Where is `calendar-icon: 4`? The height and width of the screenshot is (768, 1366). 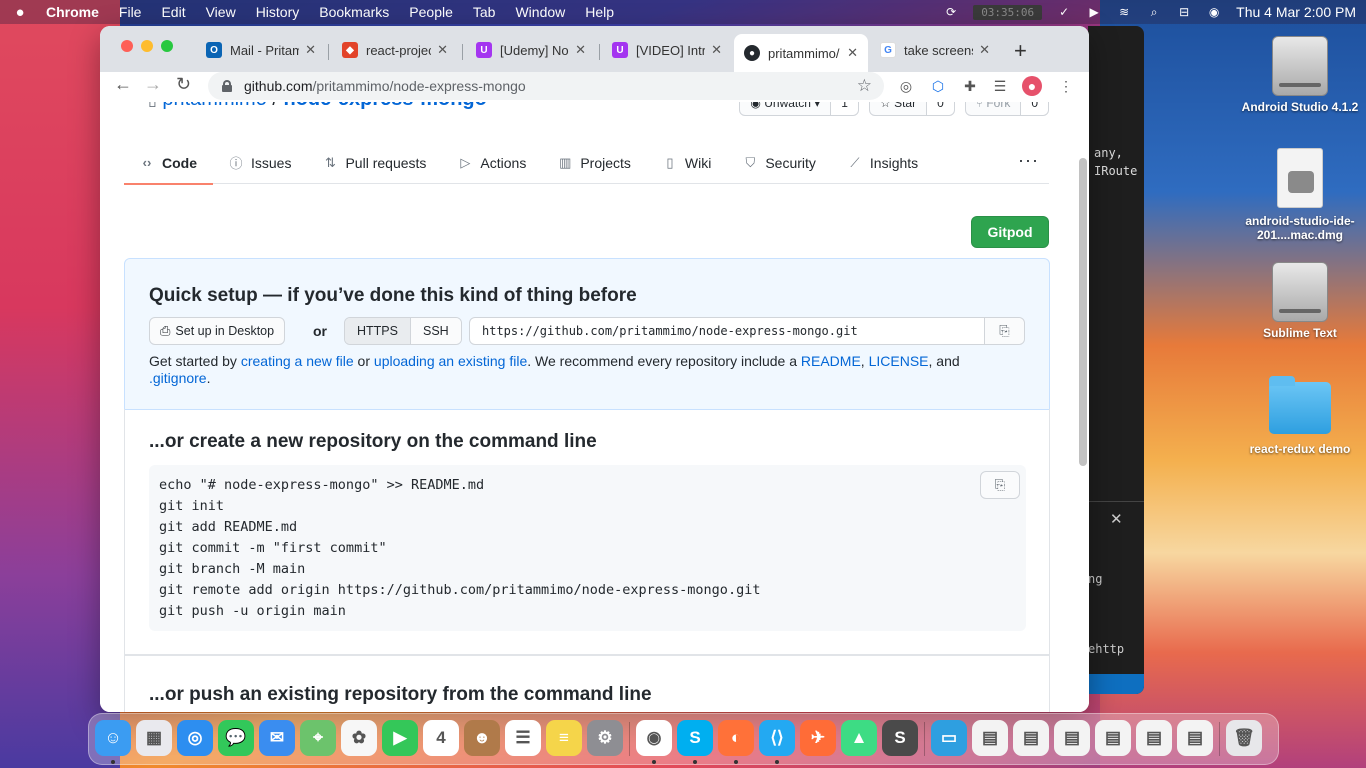 calendar-icon: 4 is located at coordinates (441, 738).